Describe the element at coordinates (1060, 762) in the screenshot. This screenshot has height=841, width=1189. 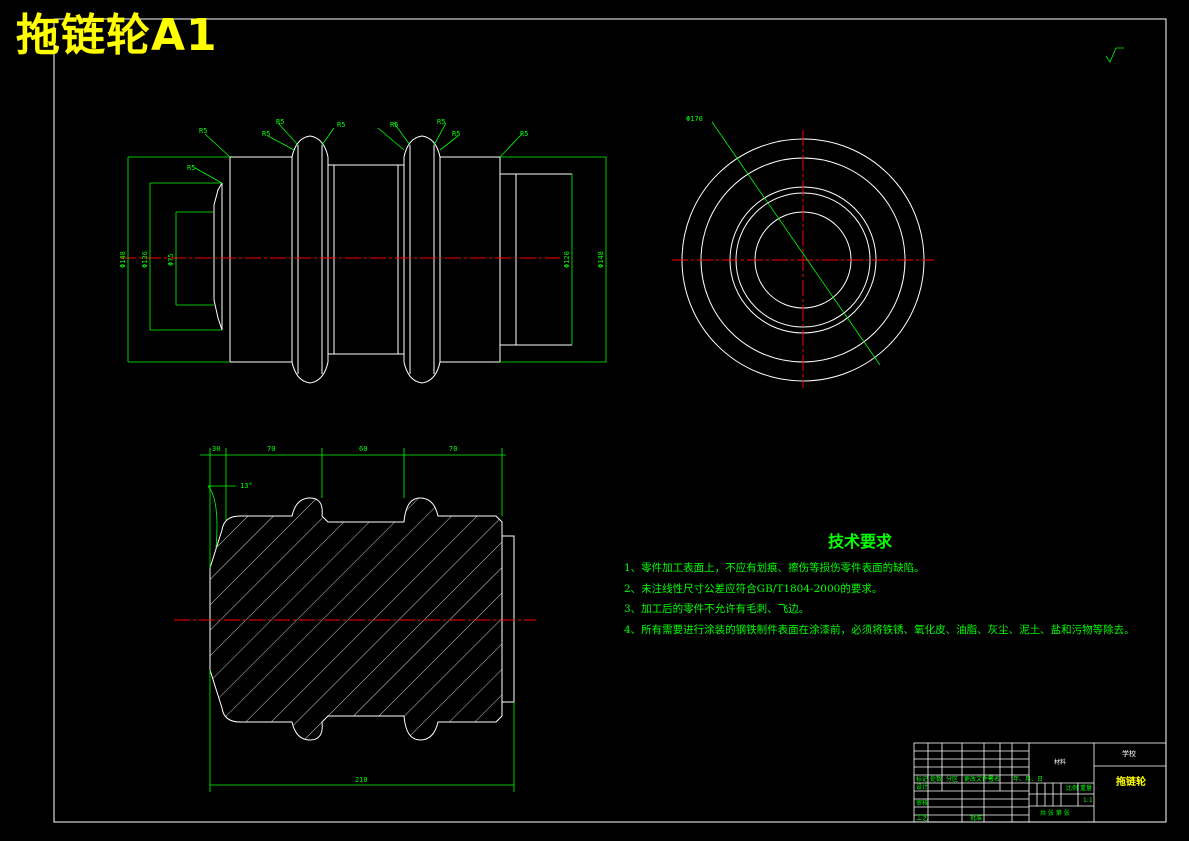
I see `title-block-material: 材料` at that location.